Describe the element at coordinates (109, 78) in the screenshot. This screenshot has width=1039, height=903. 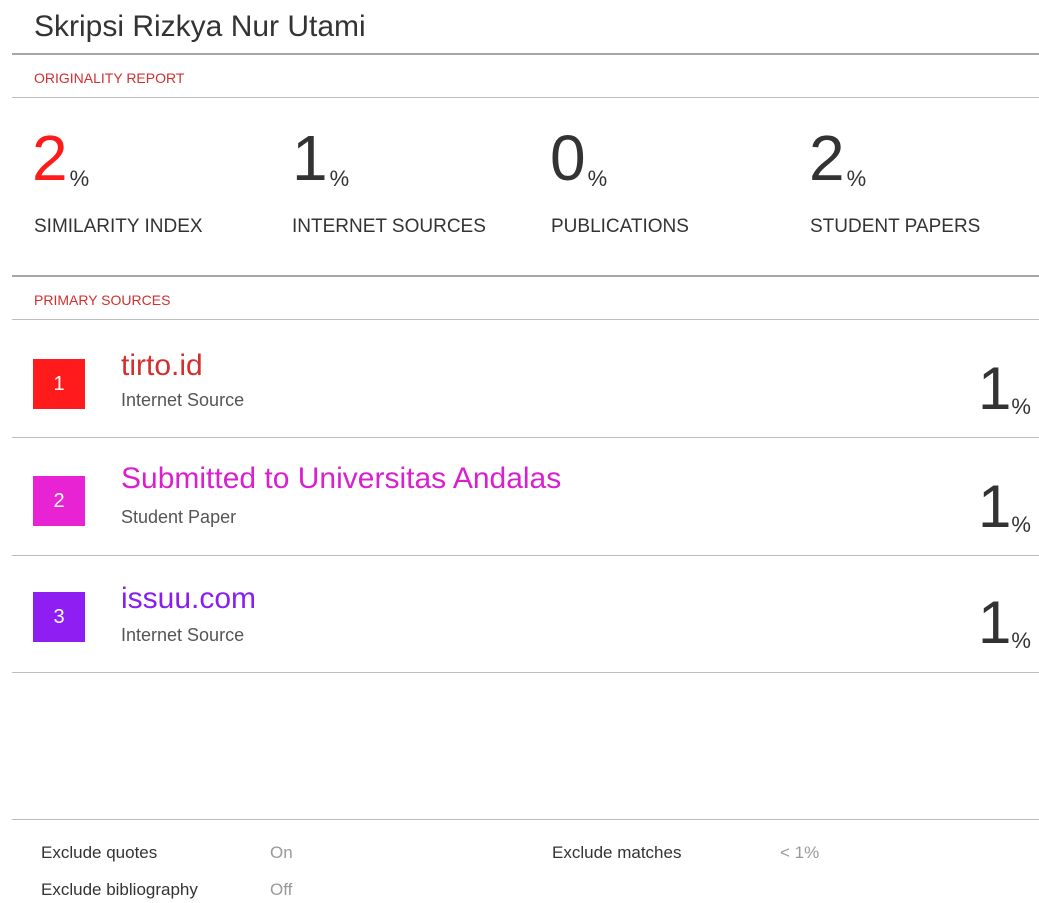
I see `originality-report-label: ORIGINALITY REPORT` at that location.